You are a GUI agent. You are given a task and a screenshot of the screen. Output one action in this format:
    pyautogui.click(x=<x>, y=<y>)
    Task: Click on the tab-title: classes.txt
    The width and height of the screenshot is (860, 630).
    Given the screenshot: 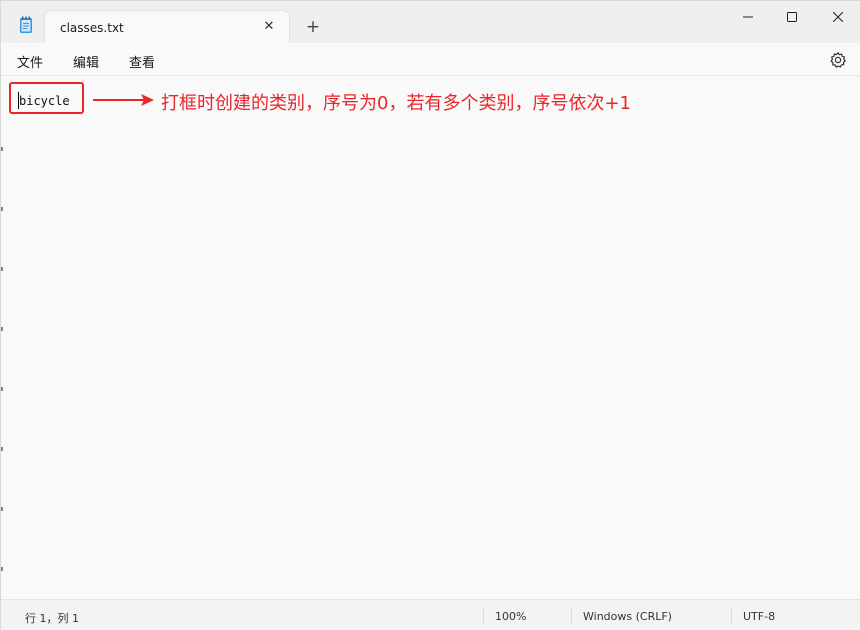 What is the action you would take?
    pyautogui.click(x=92, y=28)
    